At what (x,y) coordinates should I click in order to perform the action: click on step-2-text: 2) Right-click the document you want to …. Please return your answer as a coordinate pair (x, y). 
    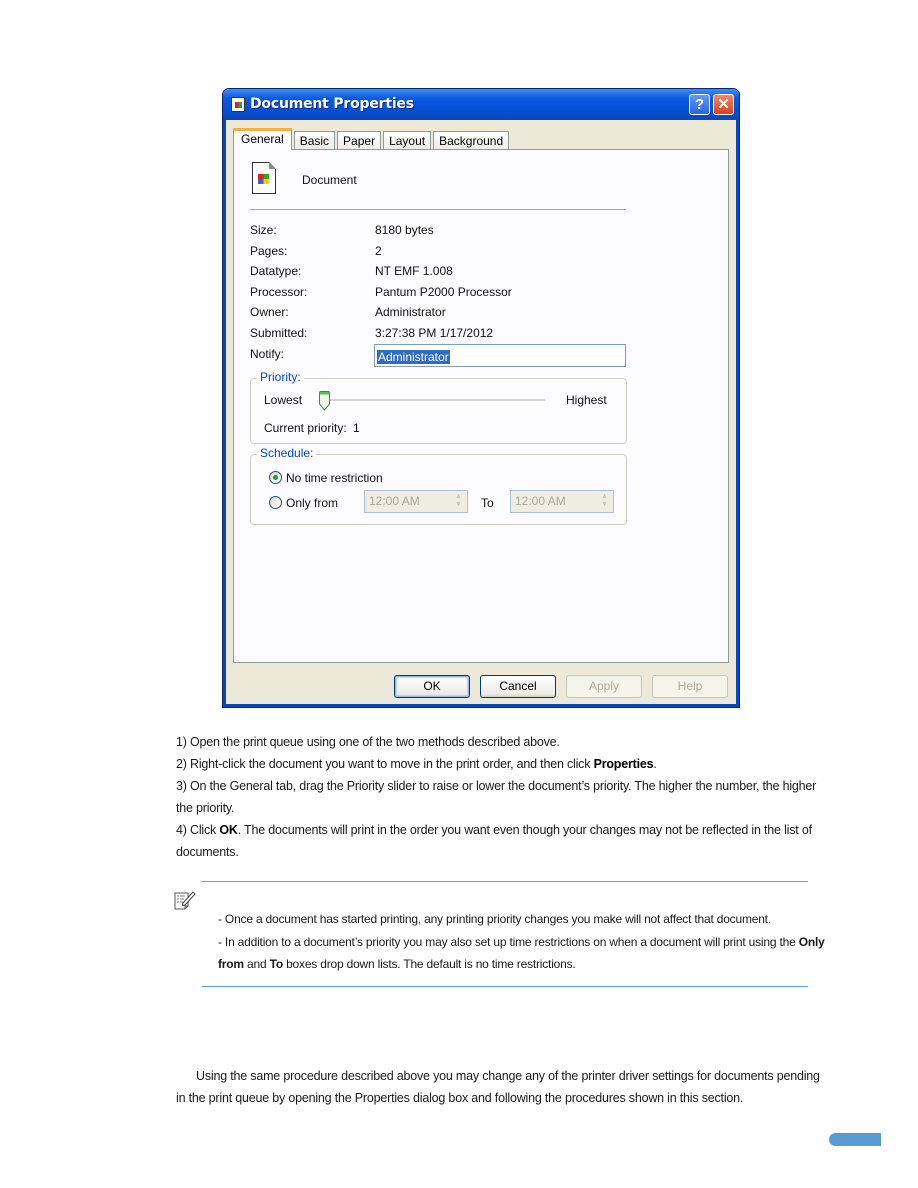
    Looking at the image, I should click on (385, 764).